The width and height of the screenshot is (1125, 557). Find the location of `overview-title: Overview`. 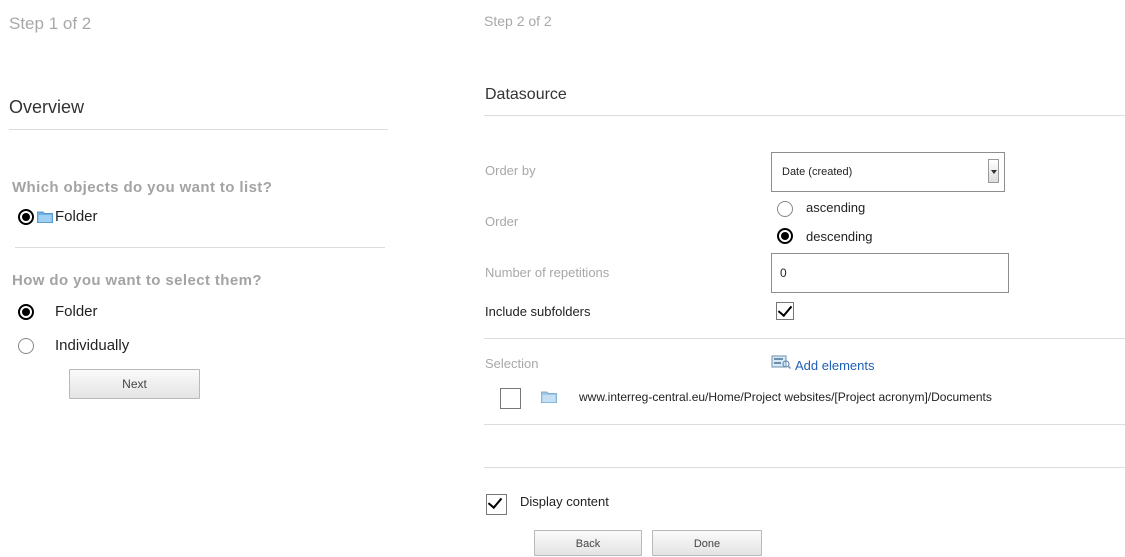

overview-title: Overview is located at coordinates (47, 107).